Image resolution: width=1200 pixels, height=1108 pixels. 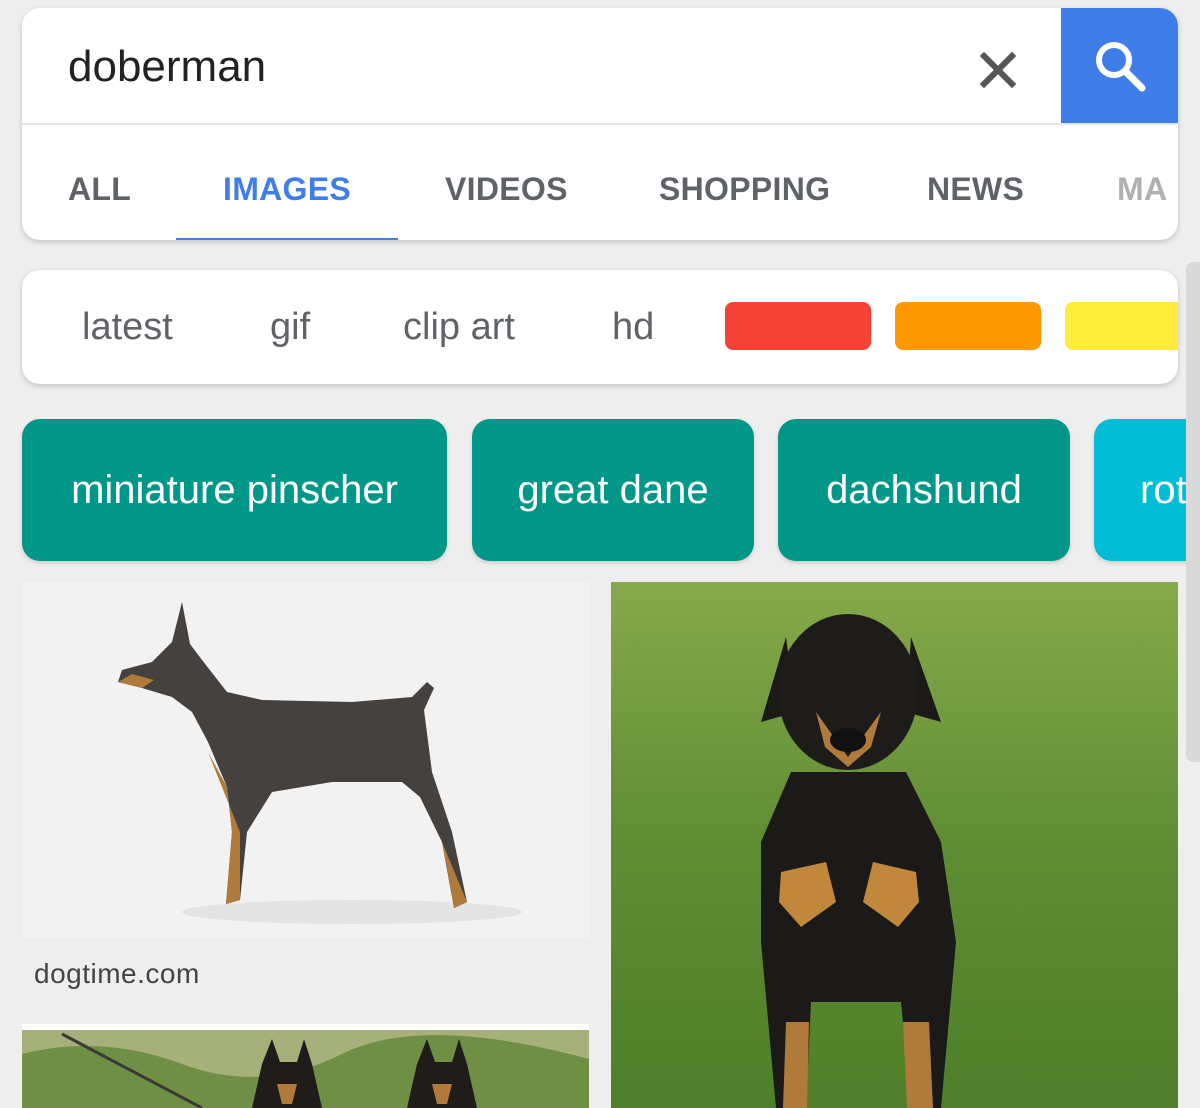 What do you see at coordinates (117, 974) in the screenshot?
I see `result-source: dogtime.com` at bounding box center [117, 974].